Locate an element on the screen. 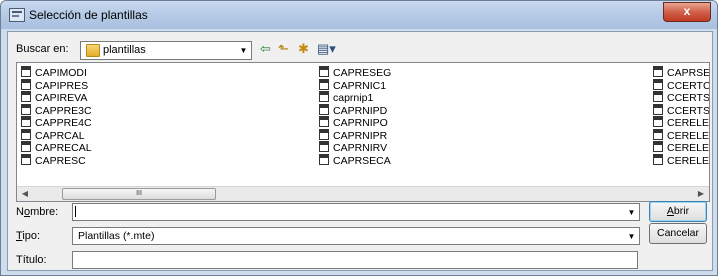 The height and width of the screenshot is (276, 718). file-item: CAPRSECA is located at coordinates (355, 160).